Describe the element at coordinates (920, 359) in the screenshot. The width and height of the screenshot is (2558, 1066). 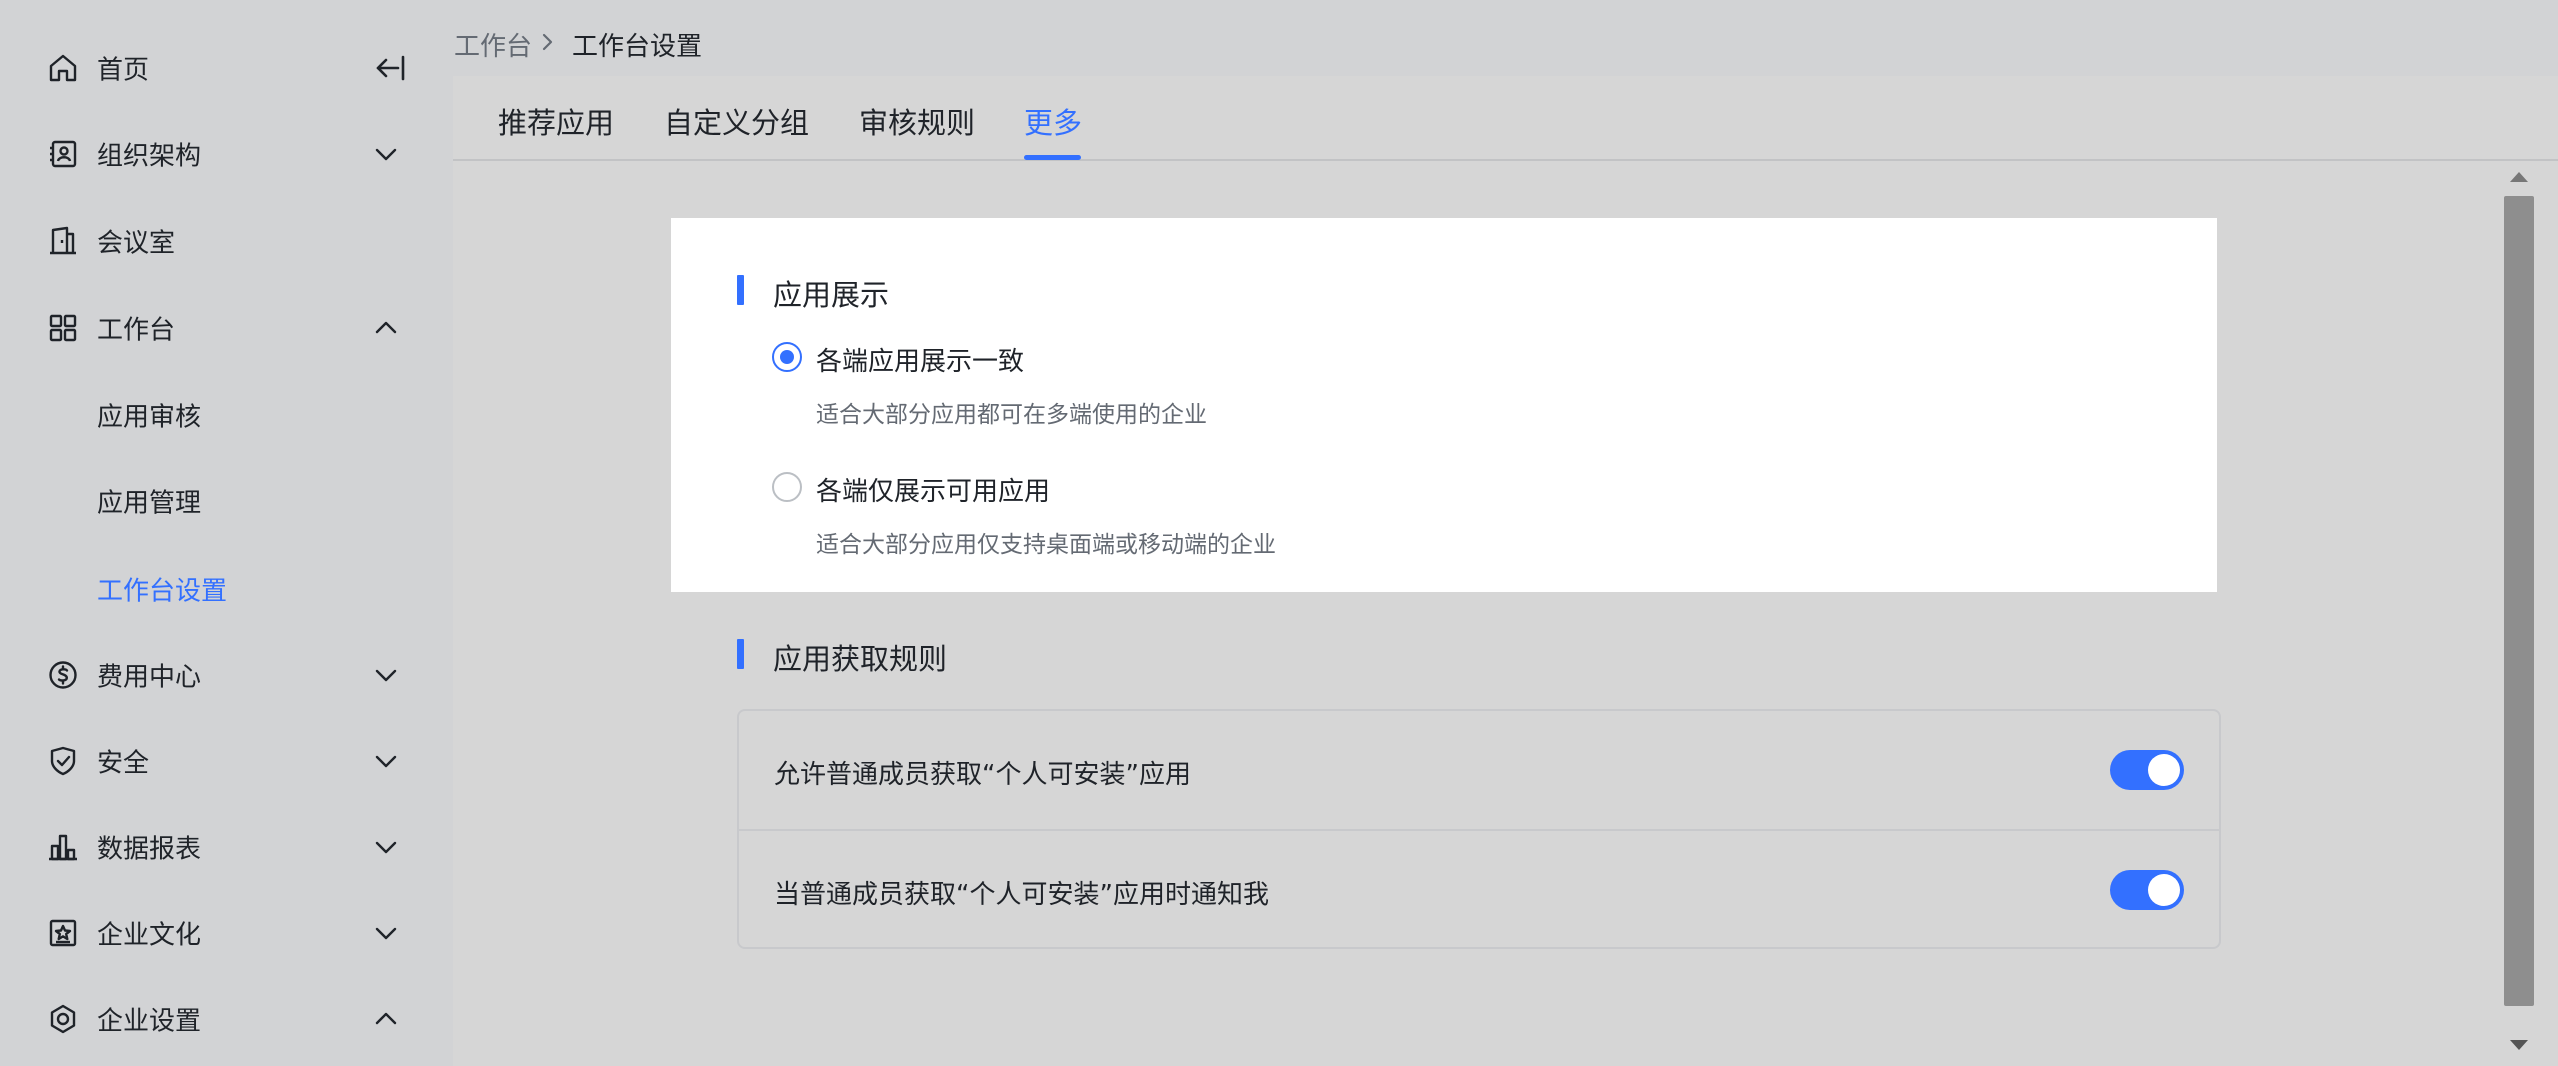
I see `option-label: 各端应用展示一致` at that location.